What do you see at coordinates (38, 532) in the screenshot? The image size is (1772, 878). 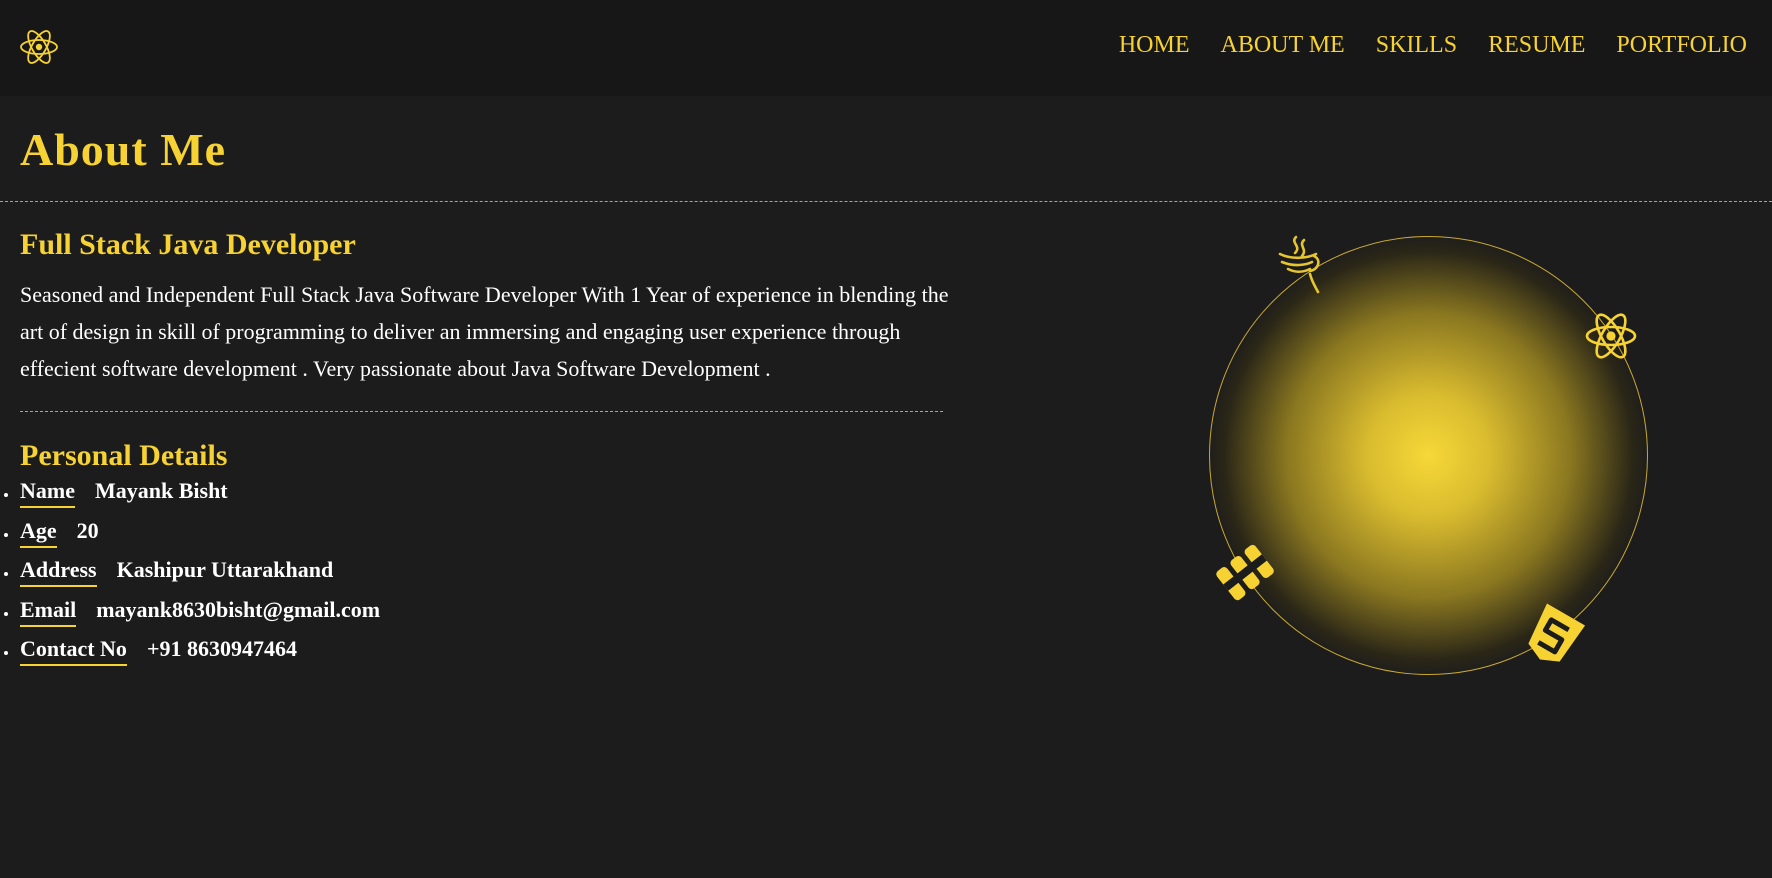 I see `detail-label: Age` at bounding box center [38, 532].